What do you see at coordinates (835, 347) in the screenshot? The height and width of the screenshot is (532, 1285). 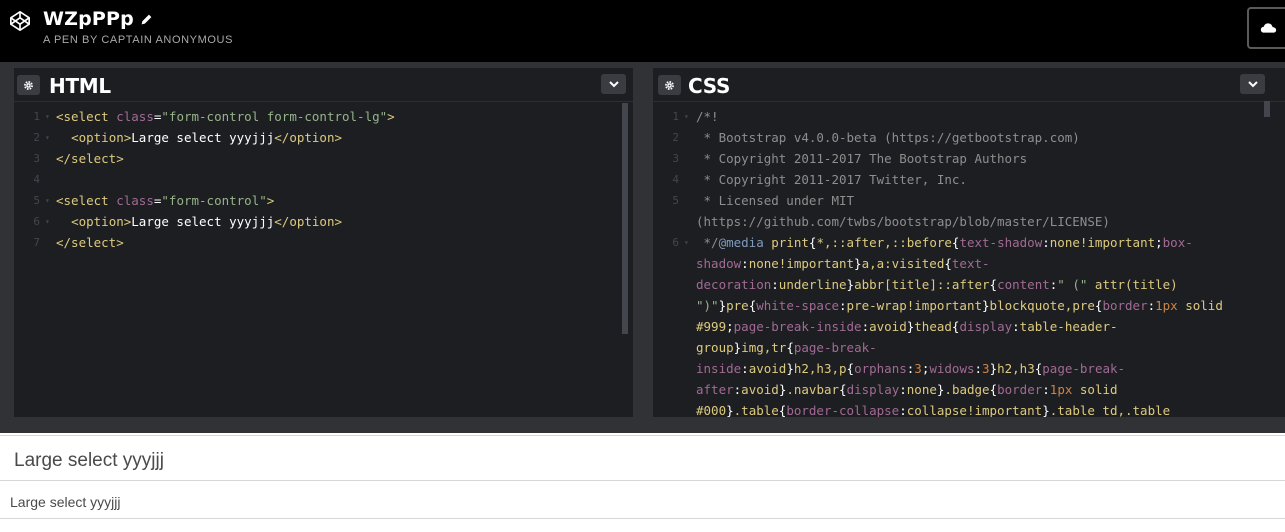 I see `code-token: page-break-` at bounding box center [835, 347].